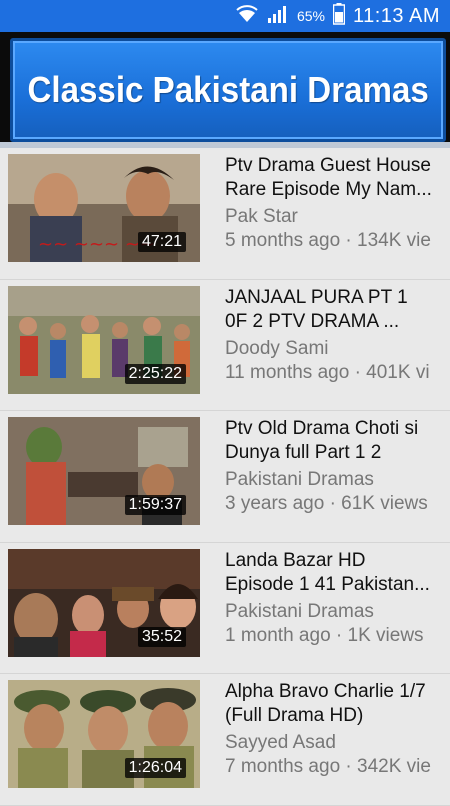 Image resolution: width=450 pixels, height=806 pixels. Describe the element at coordinates (337, 349) in the screenshot. I see `video-channel: Doody Sami` at that location.